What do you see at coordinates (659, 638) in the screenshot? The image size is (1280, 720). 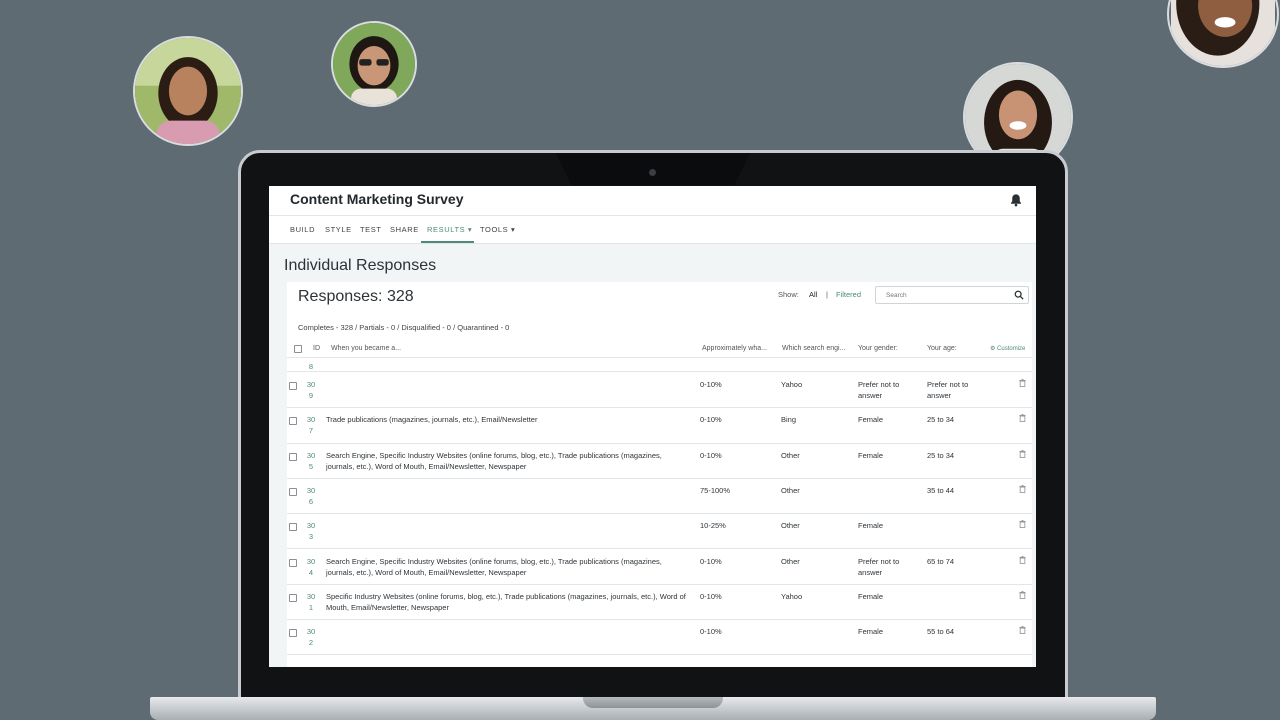 I see `table-row: 302 0-10% Female 55 to 64` at bounding box center [659, 638].